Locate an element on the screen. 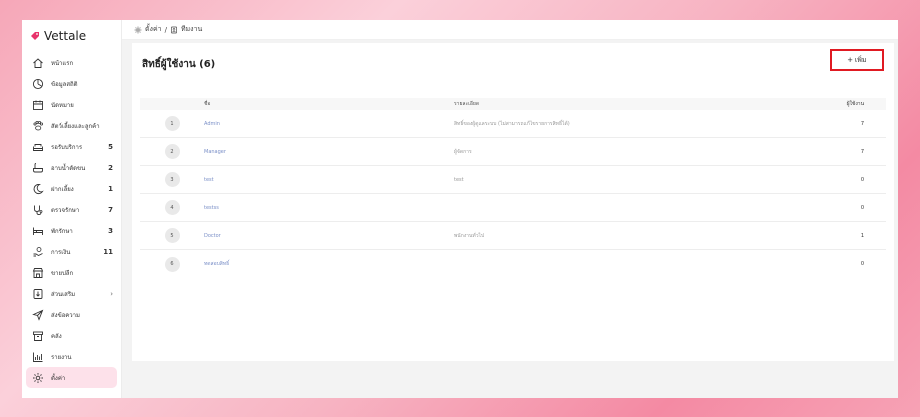 This screenshot has width=920, height=417. sidebar-item-reports: รายงาน is located at coordinates (71, 356).